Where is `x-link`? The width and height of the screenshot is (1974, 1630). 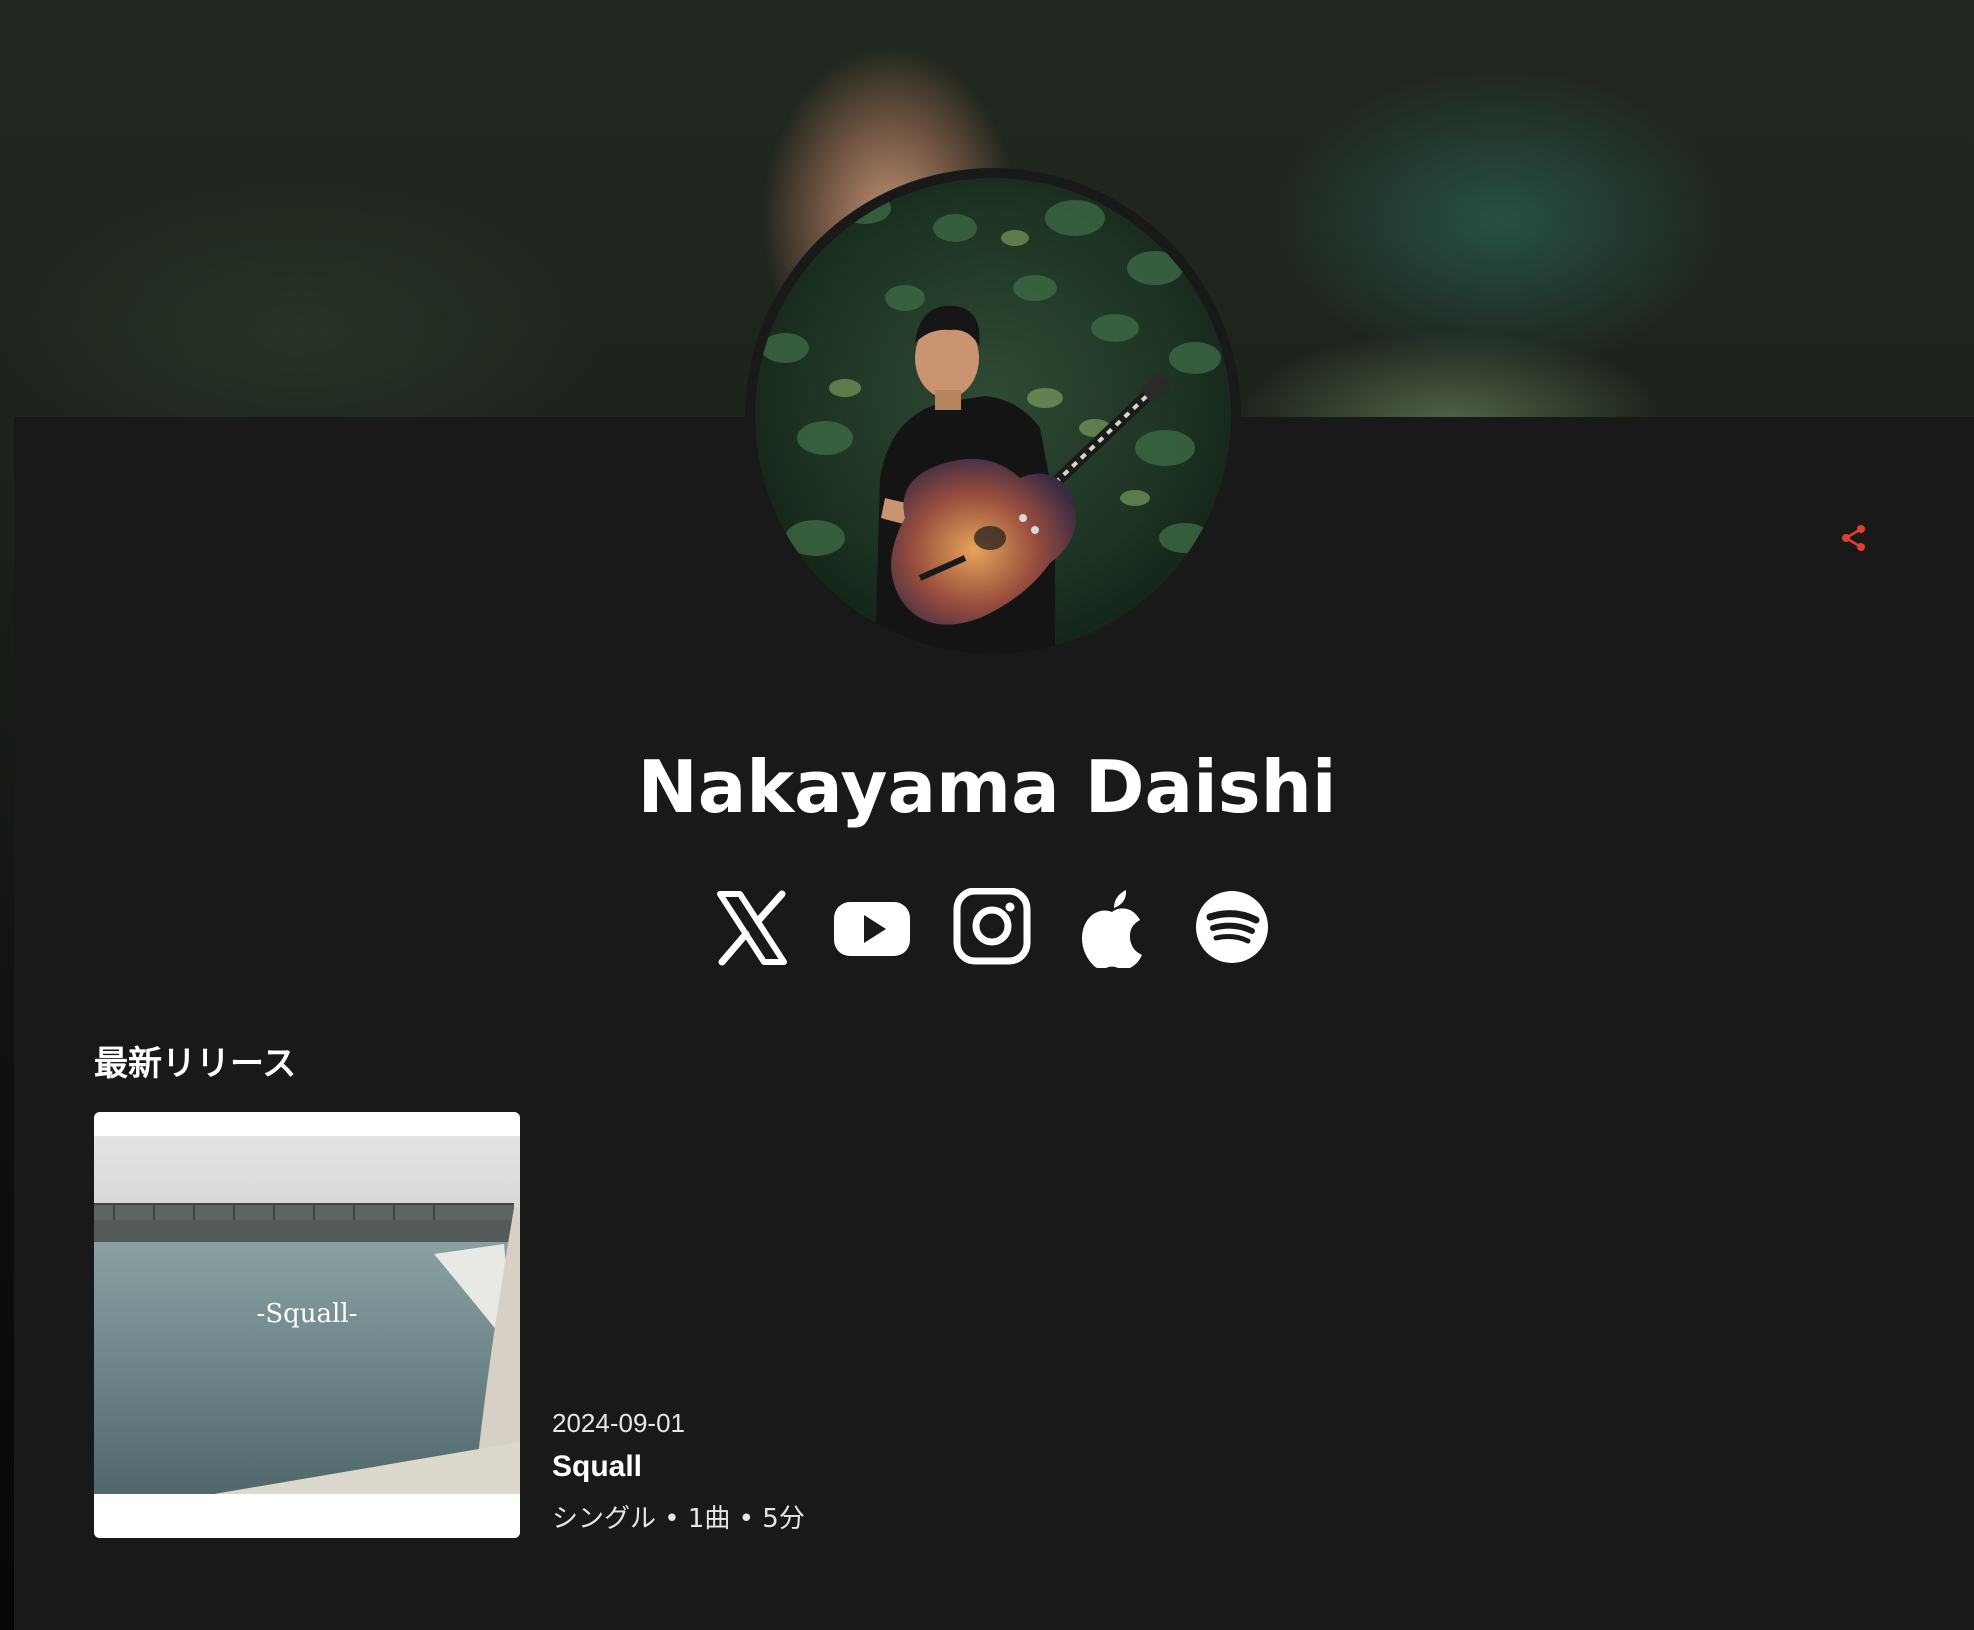 x-link is located at coordinates (752, 928).